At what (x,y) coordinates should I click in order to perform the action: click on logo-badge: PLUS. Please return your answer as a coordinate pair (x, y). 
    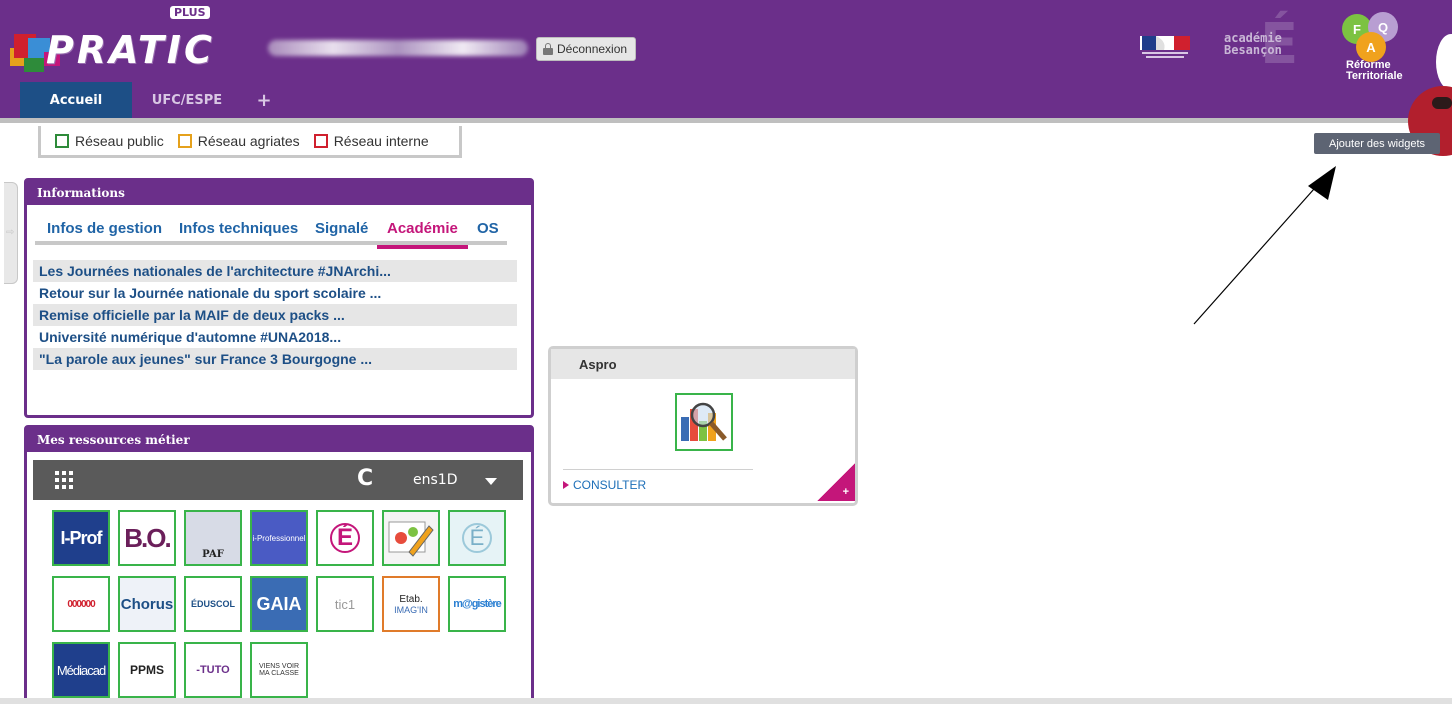
    Looking at the image, I should click on (190, 12).